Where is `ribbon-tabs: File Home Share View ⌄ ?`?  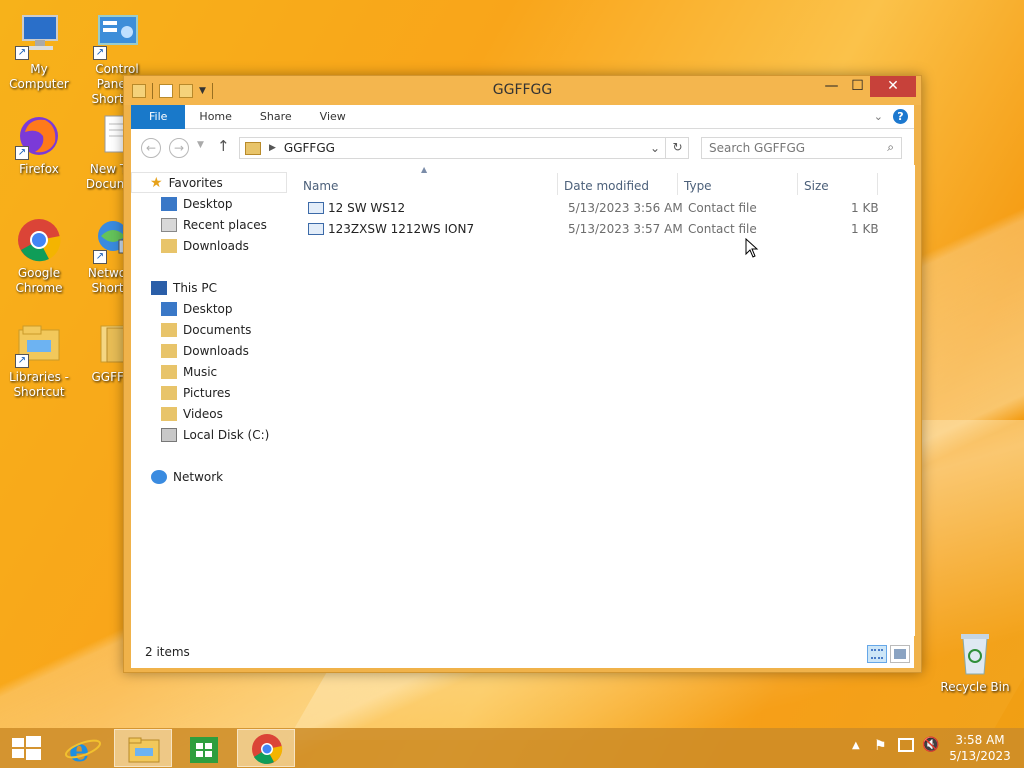 ribbon-tabs: File Home Share View ⌄ ? is located at coordinates (522, 116).